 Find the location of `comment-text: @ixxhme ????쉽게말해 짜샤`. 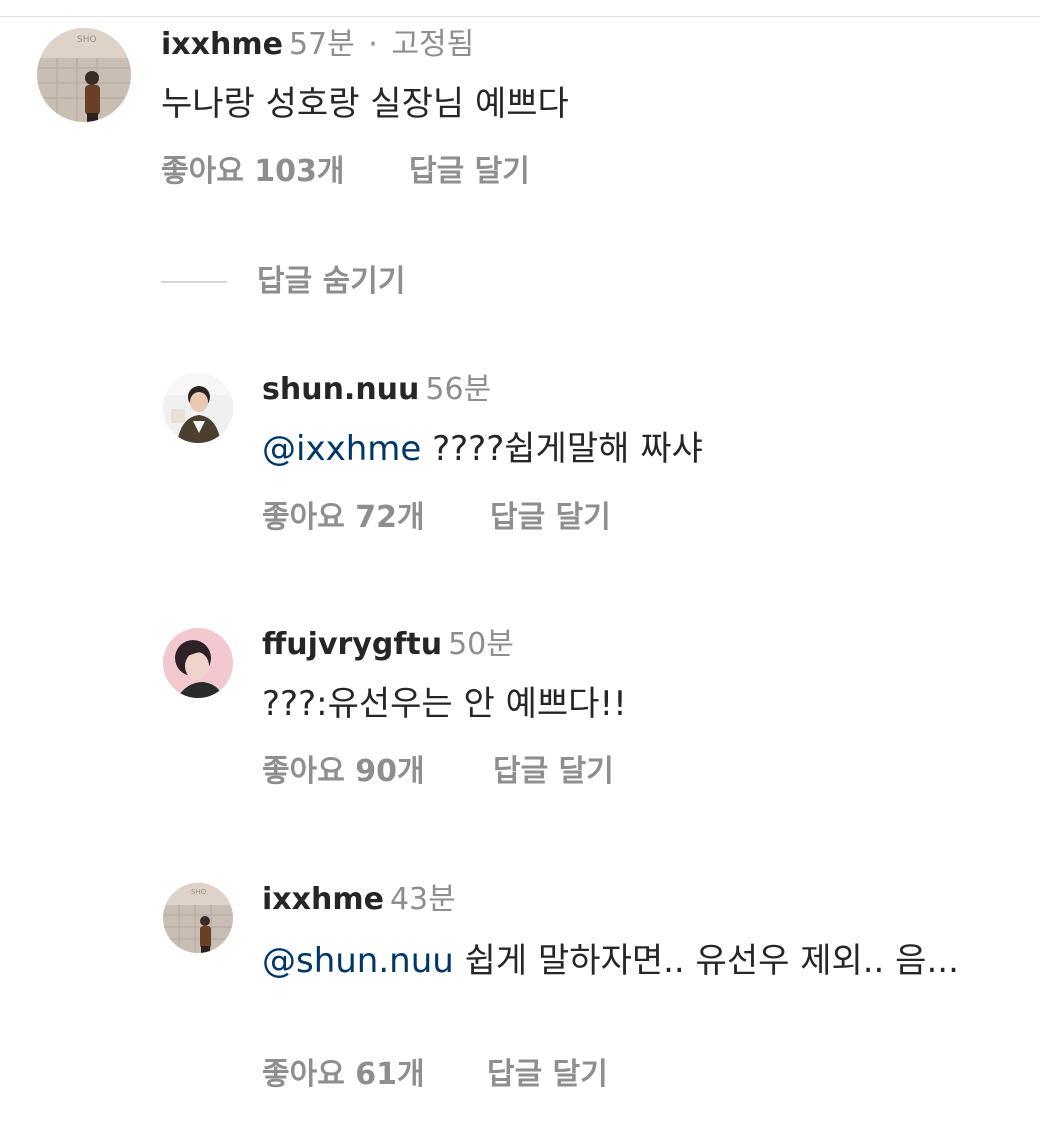

comment-text: @ixxhme ????쉽게말해 짜샤 is located at coordinates (632, 449).